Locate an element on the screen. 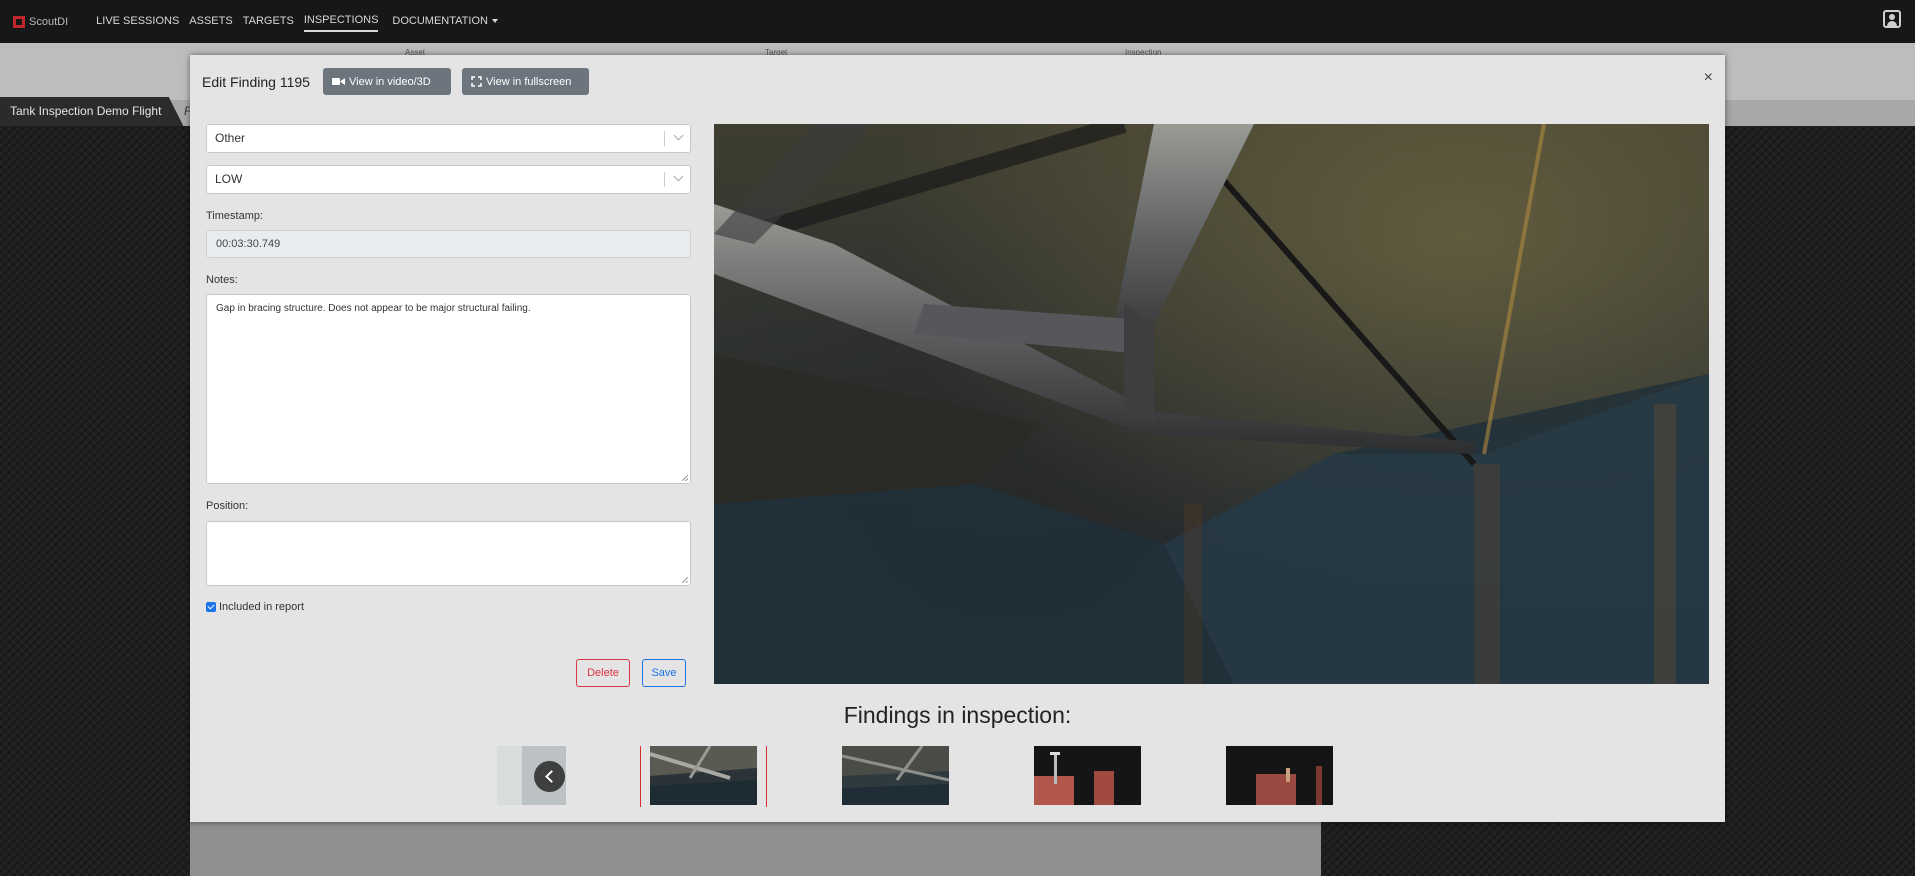 Image resolution: width=1915 pixels, height=876 pixels. tab-tank-inspection-demo-flight: Tank Inspection Demo Flight is located at coordinates (92, 111).